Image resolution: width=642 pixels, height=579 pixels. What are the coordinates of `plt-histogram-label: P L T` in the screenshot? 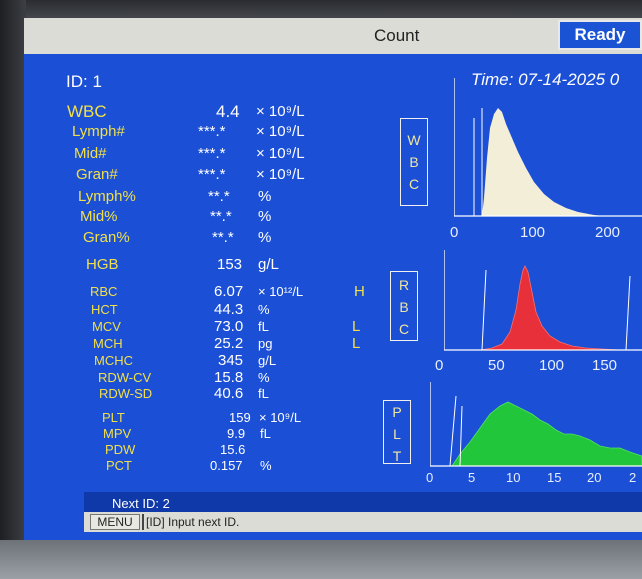 It's located at (397, 432).